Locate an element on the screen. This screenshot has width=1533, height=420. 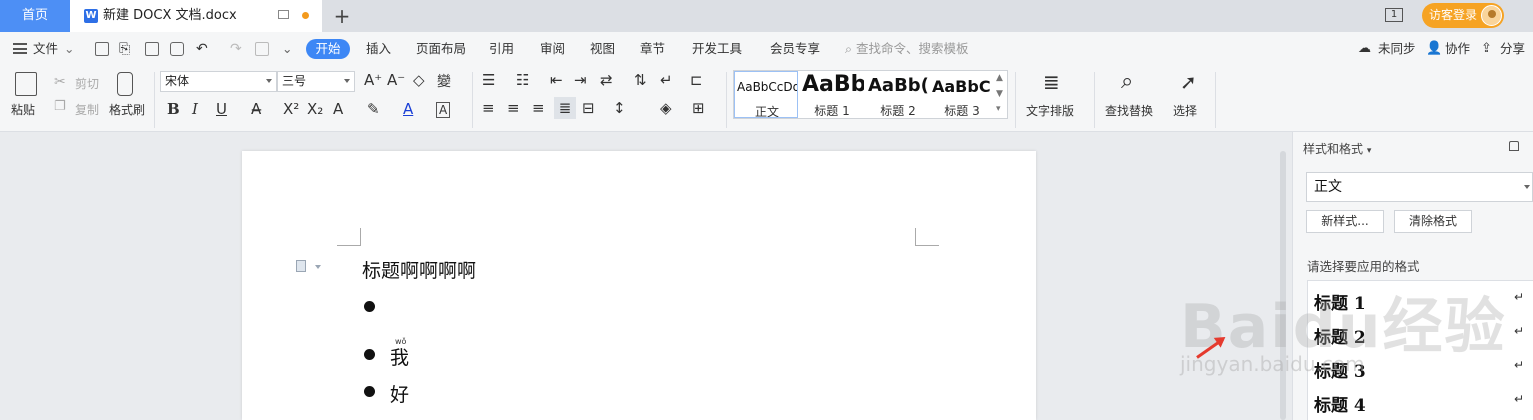
window-layout-icon: 1 is located at coordinates (1394, 15).